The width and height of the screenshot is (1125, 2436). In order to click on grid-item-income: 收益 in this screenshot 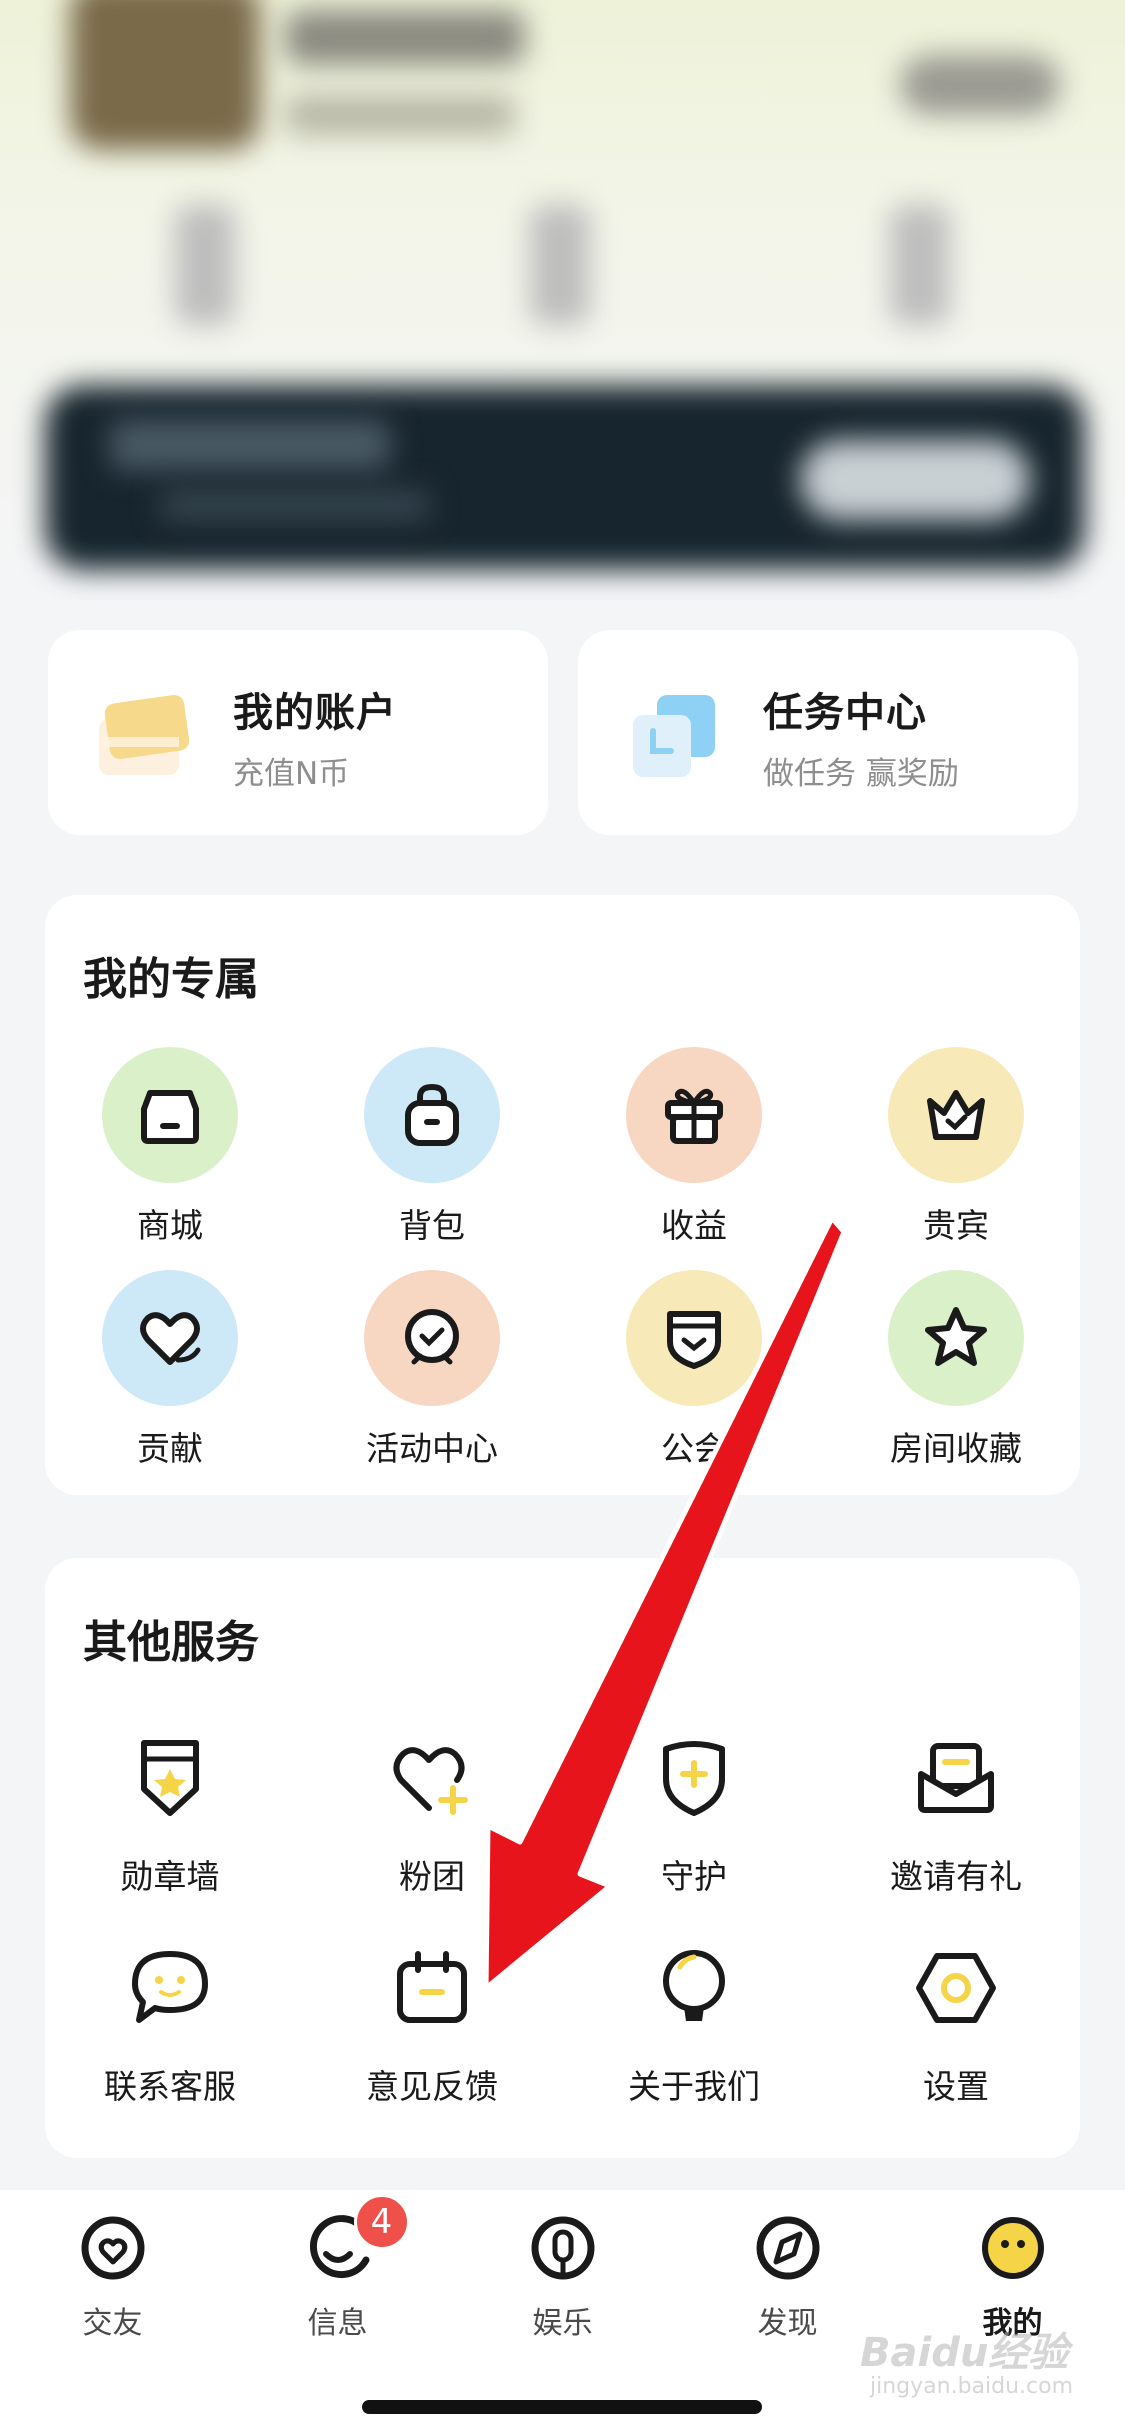, I will do `click(694, 1147)`.